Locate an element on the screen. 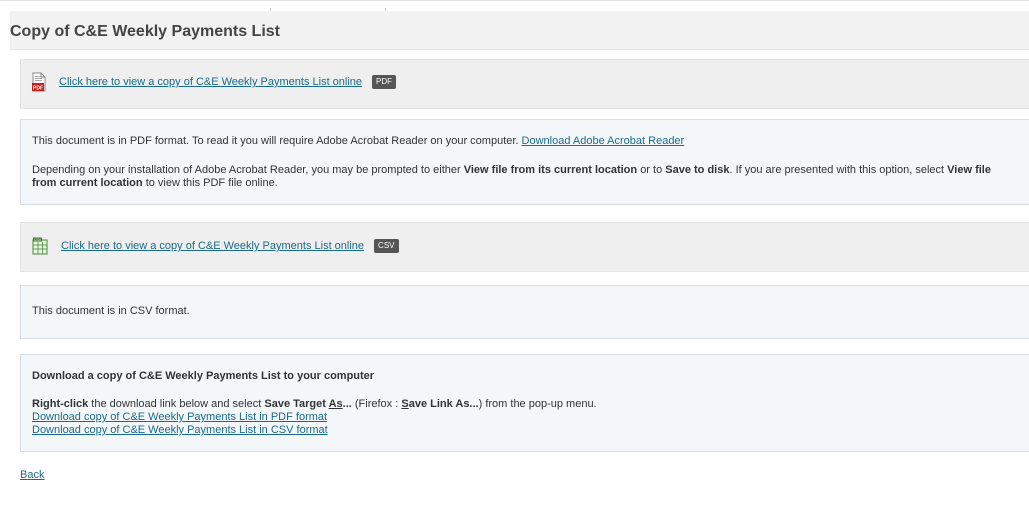 The width and height of the screenshot is (1029, 516). csv-info-panel: This document is in CSV format. is located at coordinates (524, 312).